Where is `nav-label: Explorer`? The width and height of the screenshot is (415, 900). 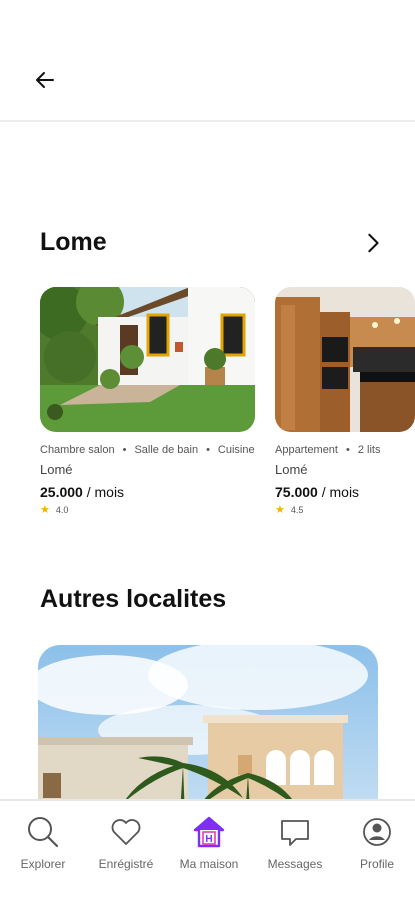
nav-label: Explorer is located at coordinates (43, 864).